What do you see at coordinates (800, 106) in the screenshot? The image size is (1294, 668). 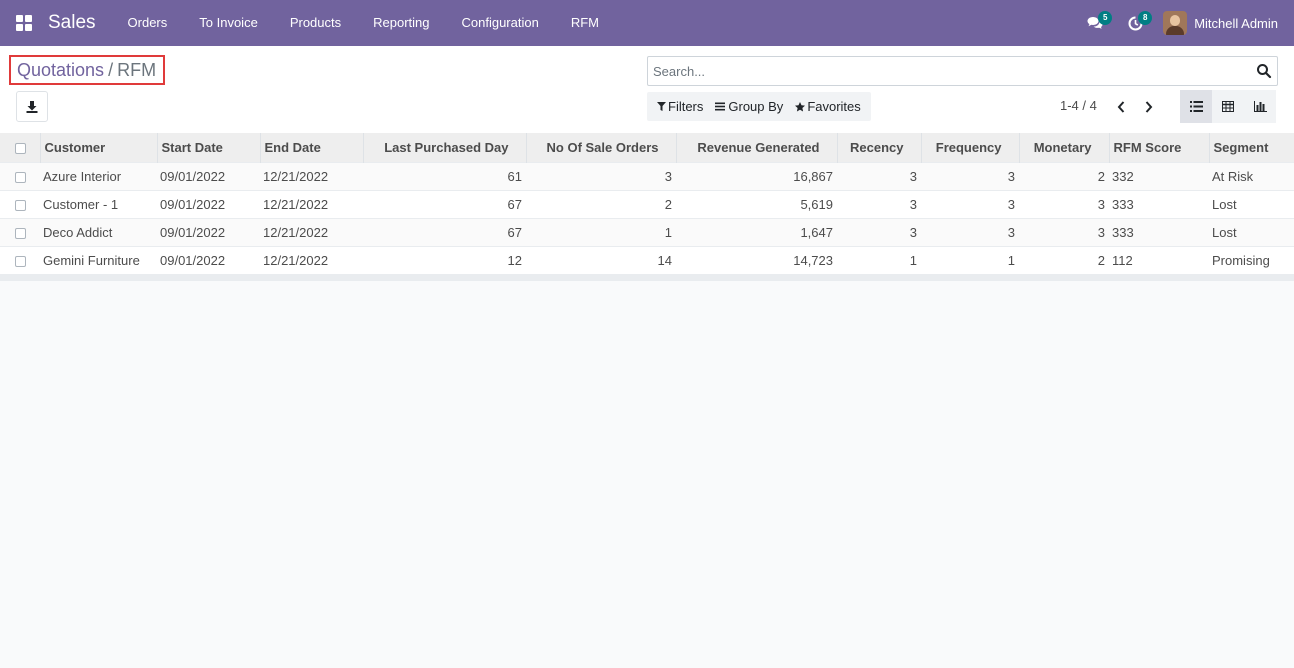 I see `star-icon` at bounding box center [800, 106].